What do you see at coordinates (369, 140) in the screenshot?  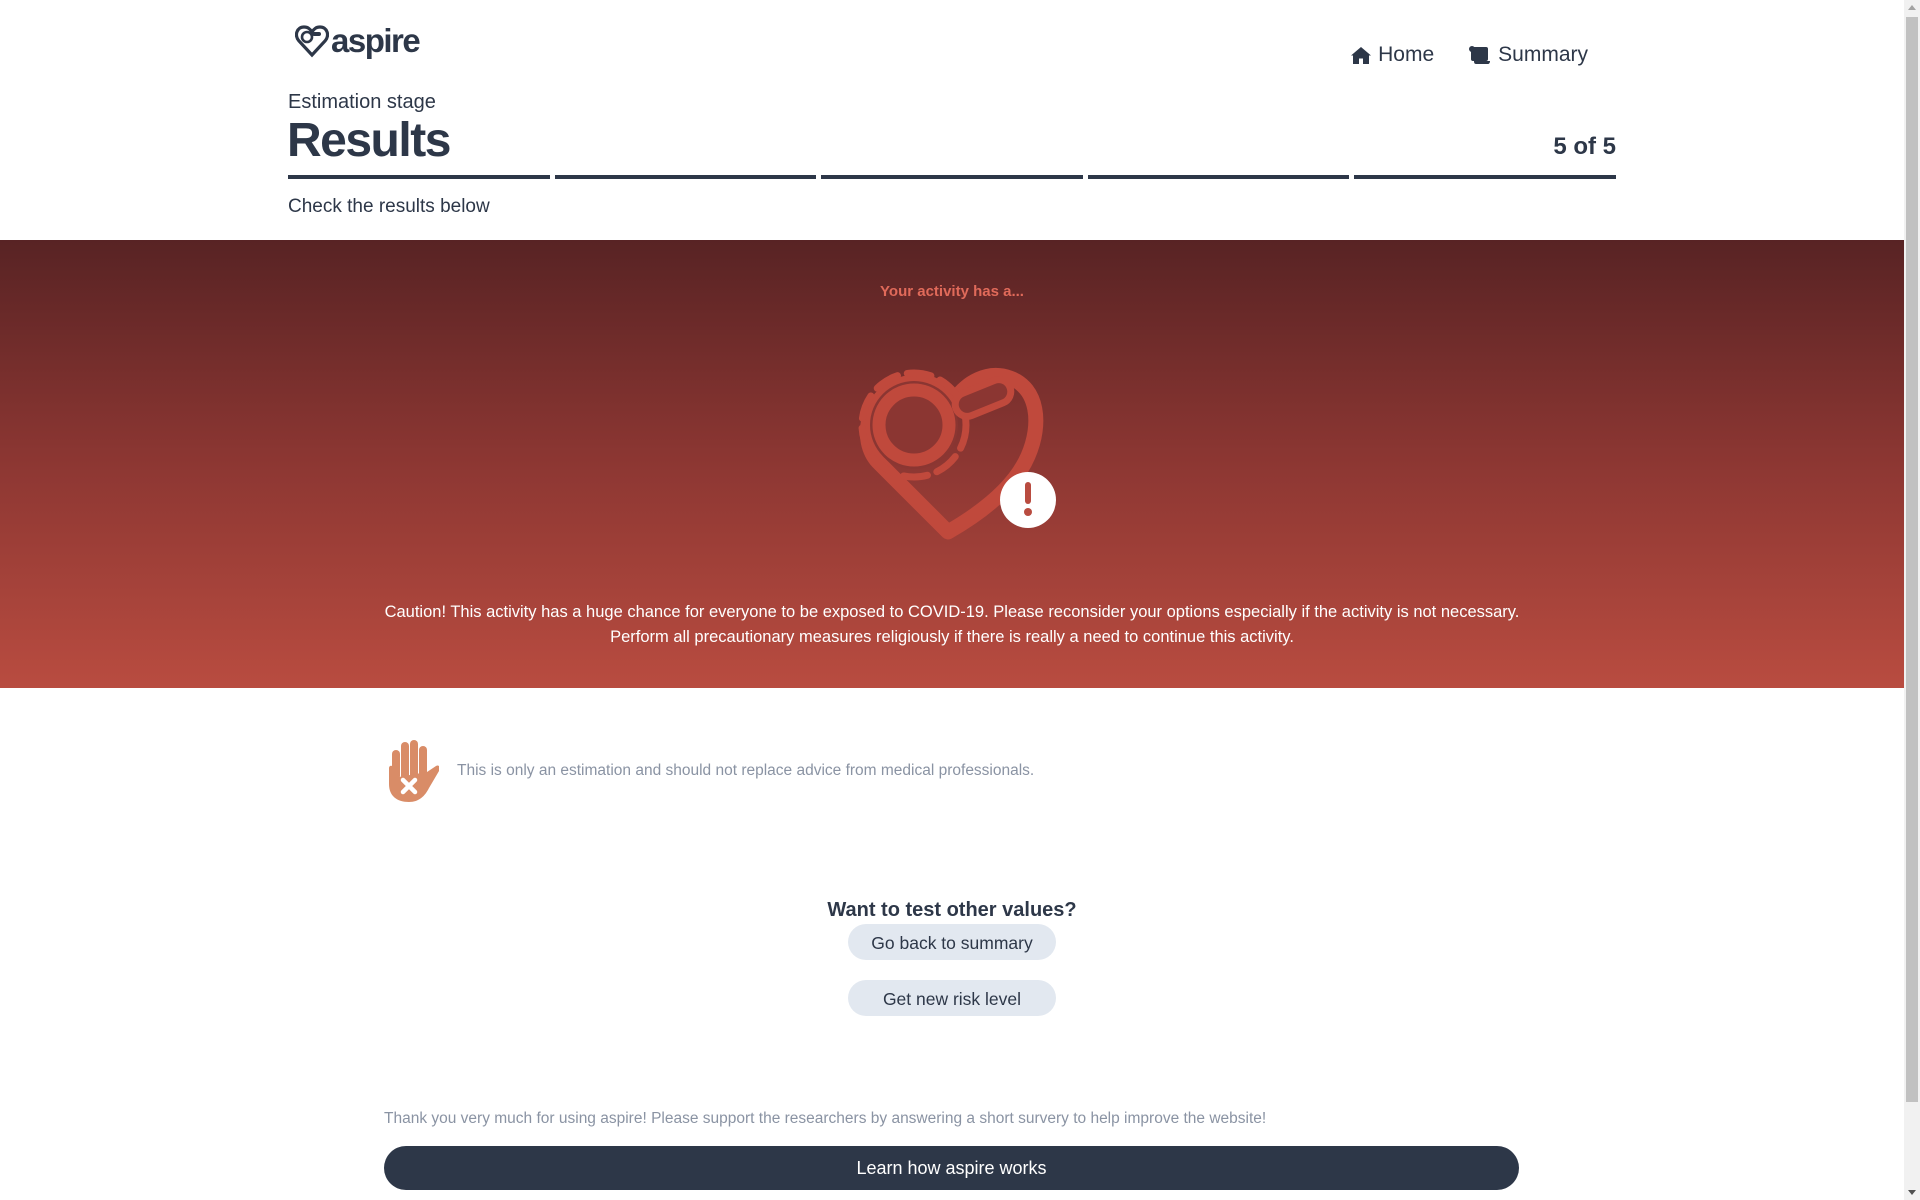 I see `page-title: Results` at bounding box center [369, 140].